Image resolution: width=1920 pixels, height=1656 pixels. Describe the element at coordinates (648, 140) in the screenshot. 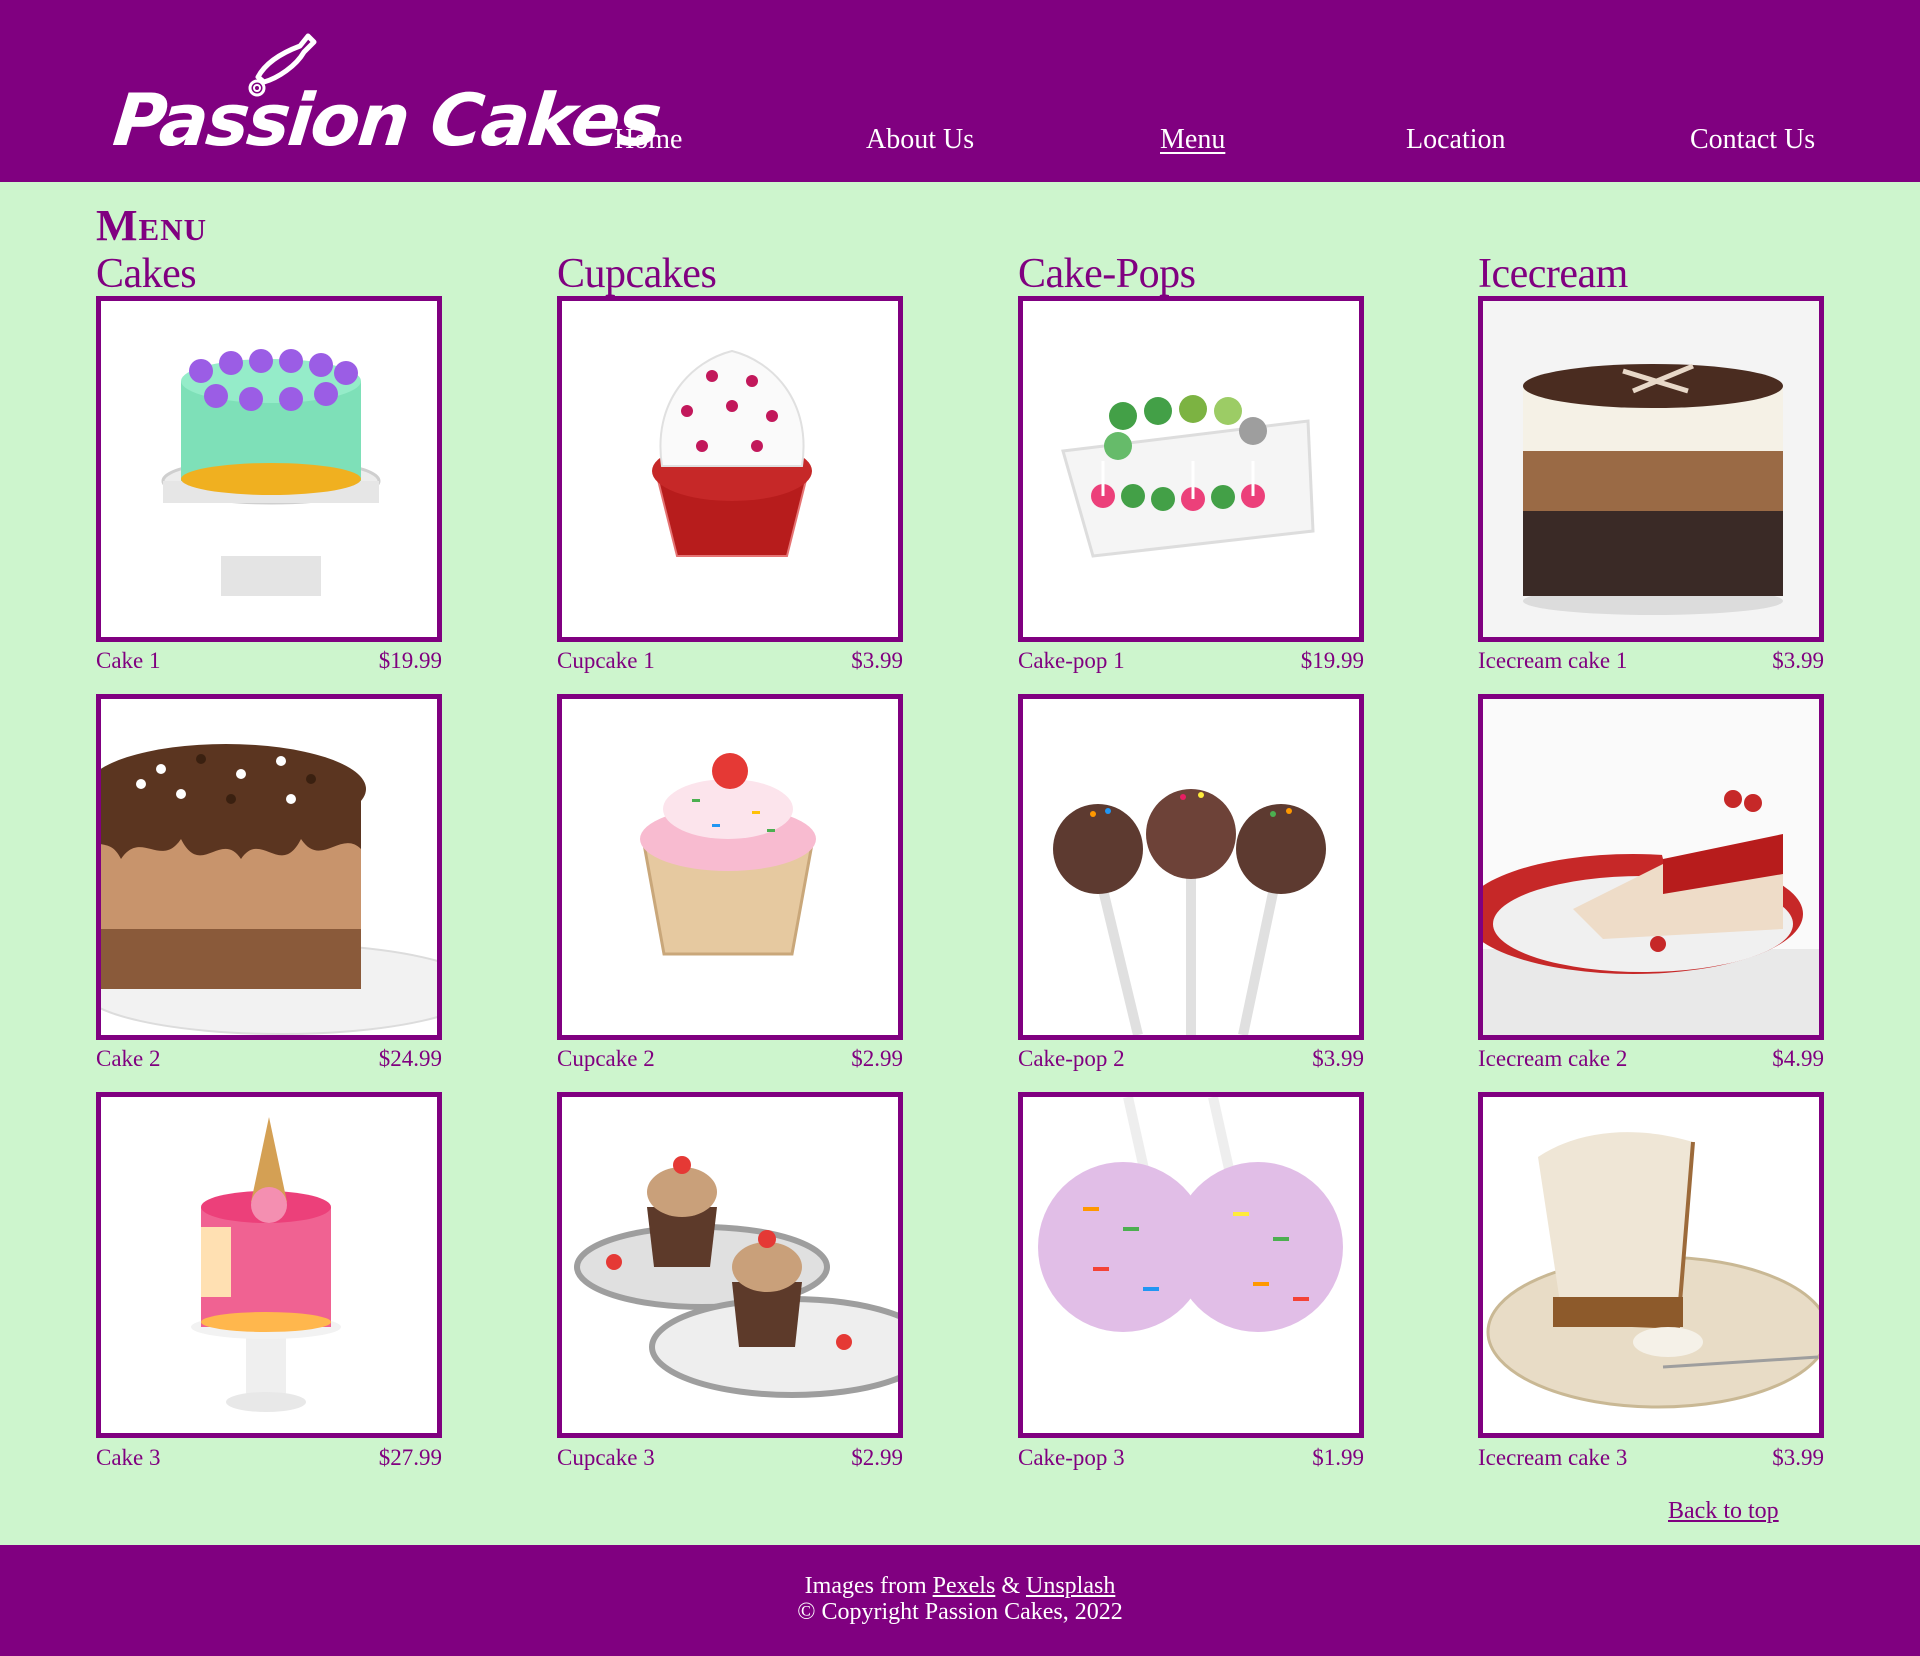

I see `nav-home: Home` at that location.